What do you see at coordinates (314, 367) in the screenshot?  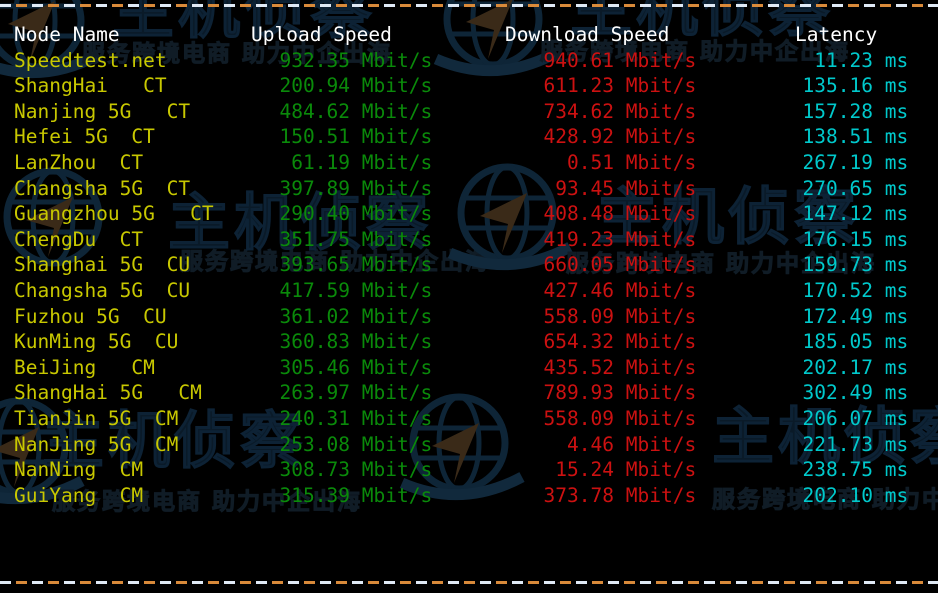 I see `upload-value: 305.46` at bounding box center [314, 367].